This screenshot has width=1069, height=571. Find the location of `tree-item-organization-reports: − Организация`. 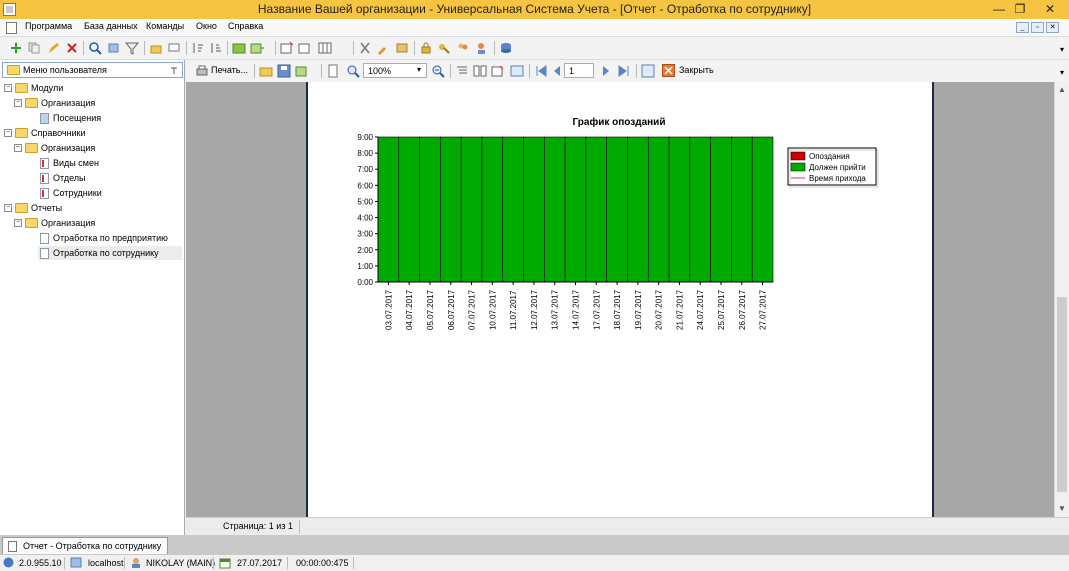

tree-item-organization-reports: − Организация is located at coordinates (98, 223).